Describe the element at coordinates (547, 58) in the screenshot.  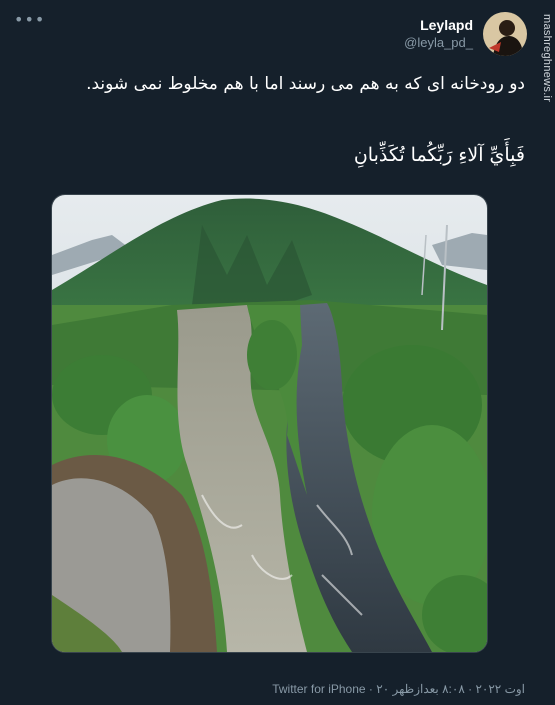
I see `site-watermark: mashreghnews.ir` at that location.